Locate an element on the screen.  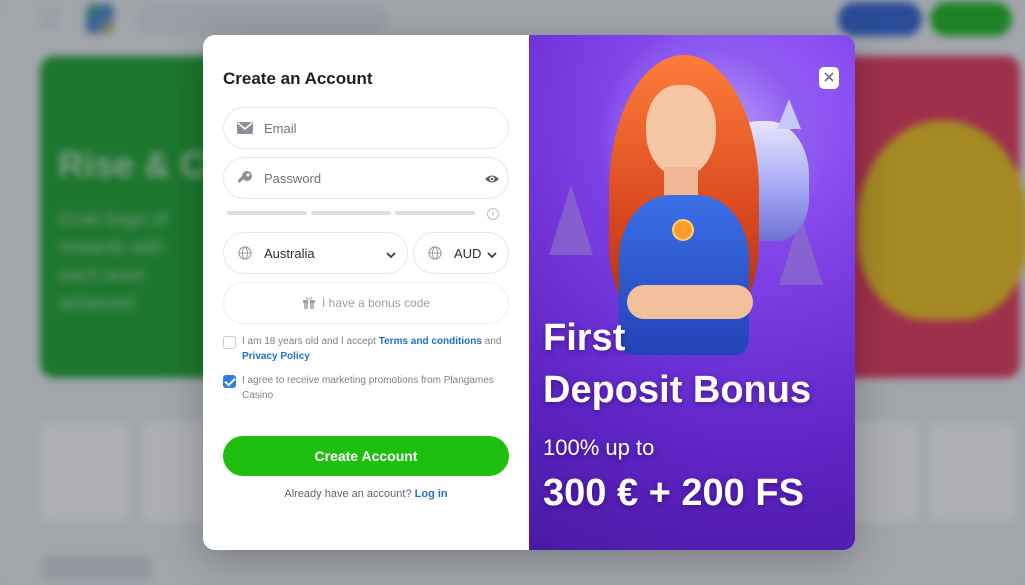
terms-and: and is located at coordinates (493, 341).